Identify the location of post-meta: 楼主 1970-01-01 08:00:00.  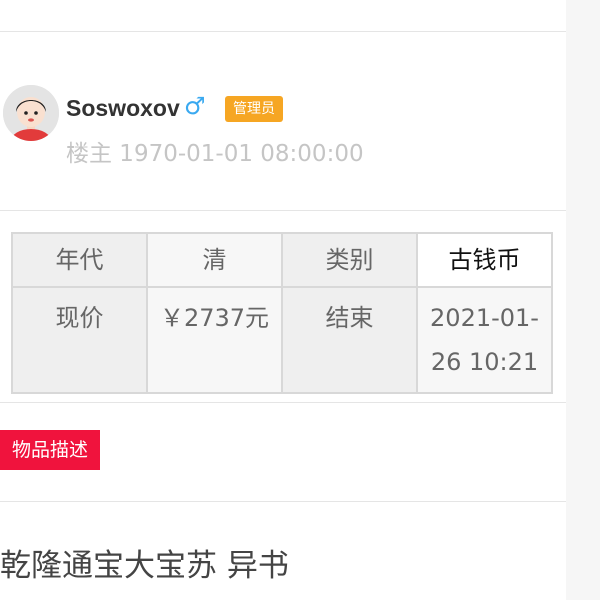
(215, 154).